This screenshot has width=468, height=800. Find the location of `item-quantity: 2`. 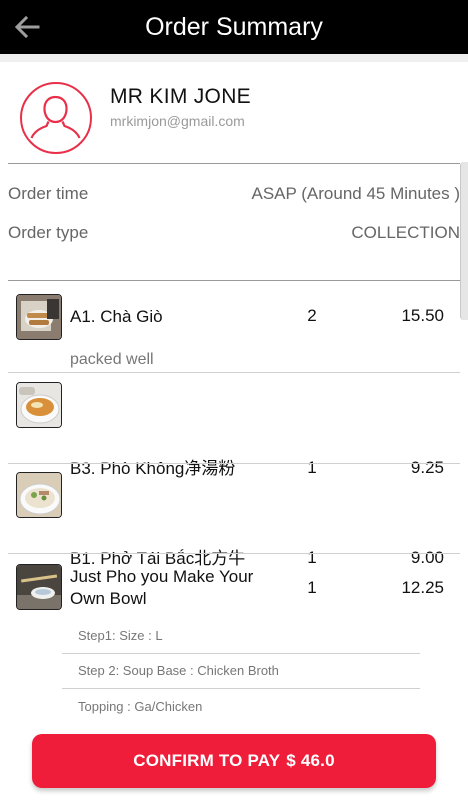

item-quantity: 2 is located at coordinates (312, 315).